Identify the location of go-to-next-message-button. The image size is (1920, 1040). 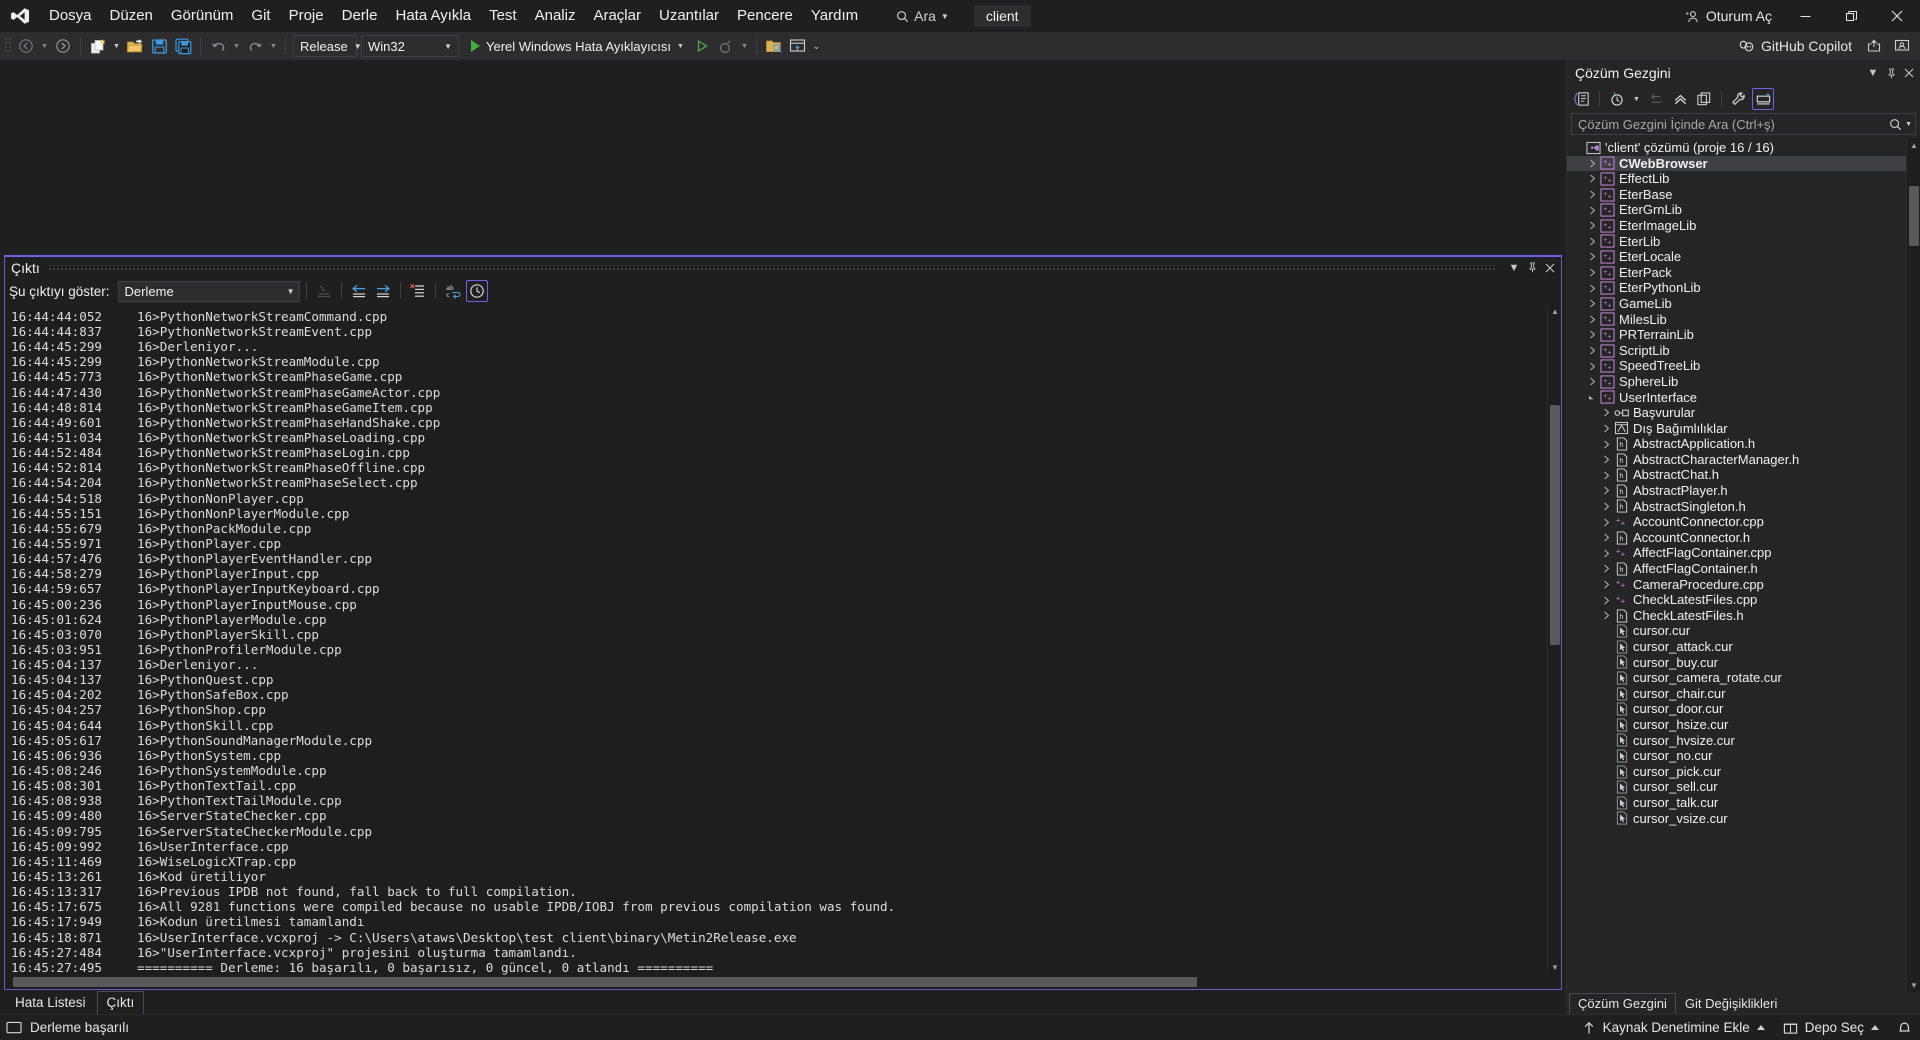
(383, 291).